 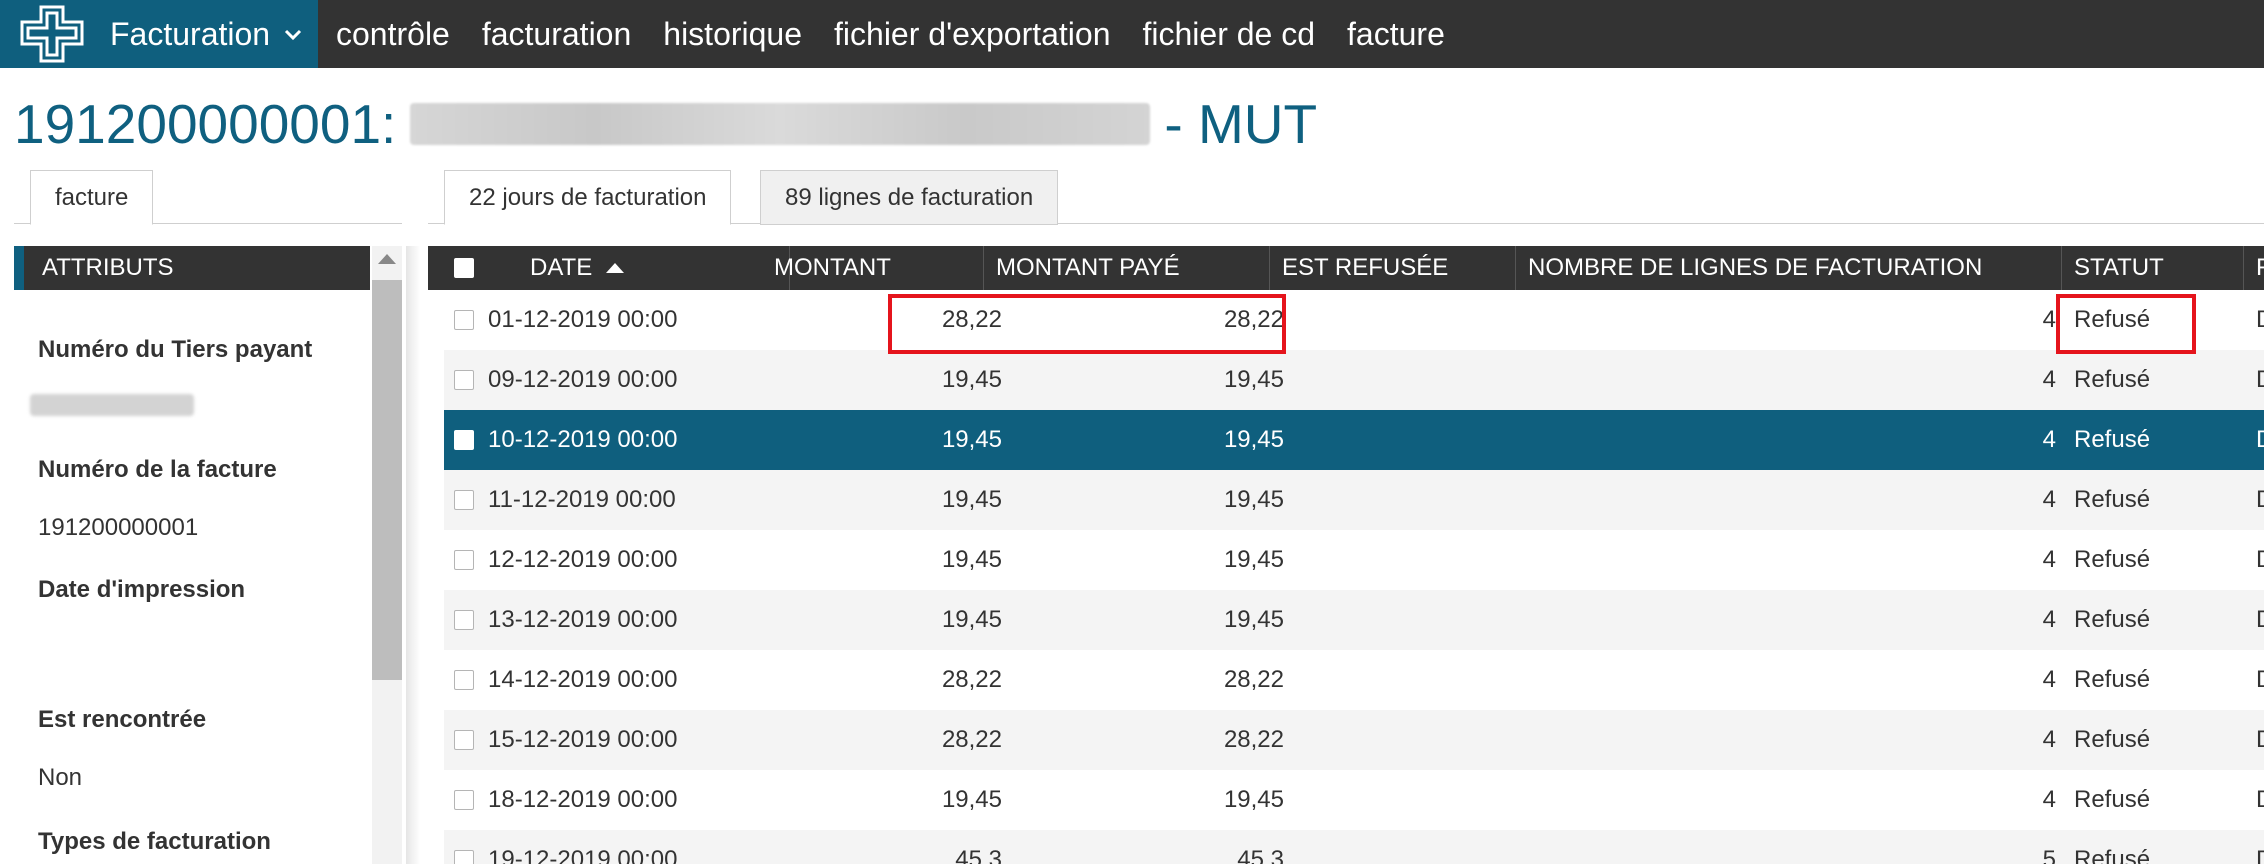 I want to click on table-row: 01-12-2019 00:00 28,22 28,22 4 Refusé D, so click(x=1354, y=320).